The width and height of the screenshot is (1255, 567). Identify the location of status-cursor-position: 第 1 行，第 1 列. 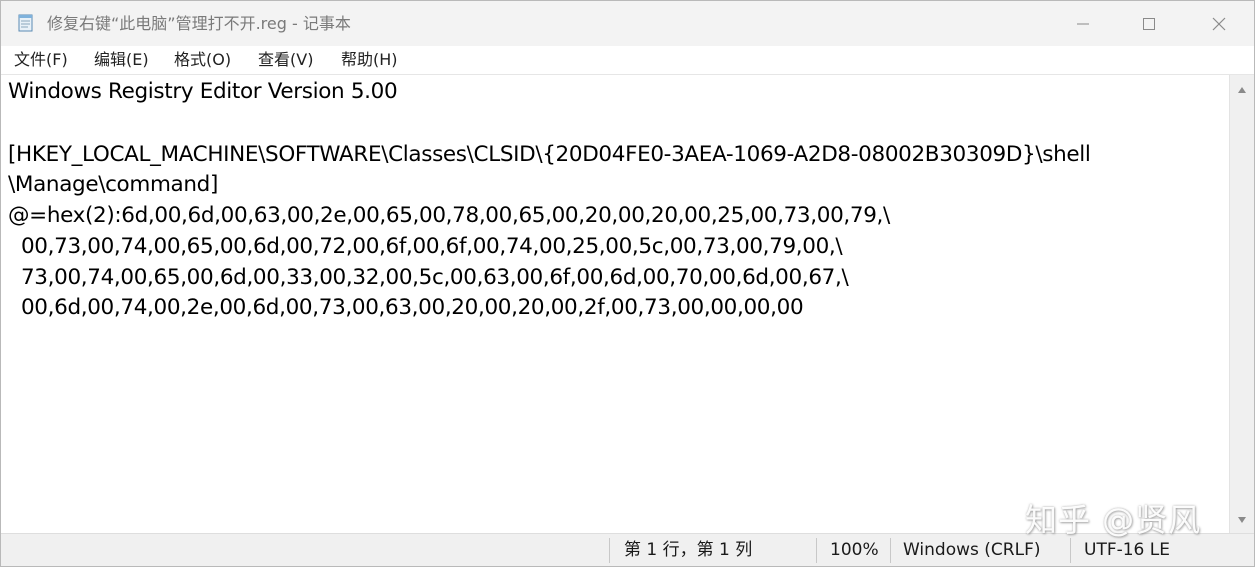
(688, 550).